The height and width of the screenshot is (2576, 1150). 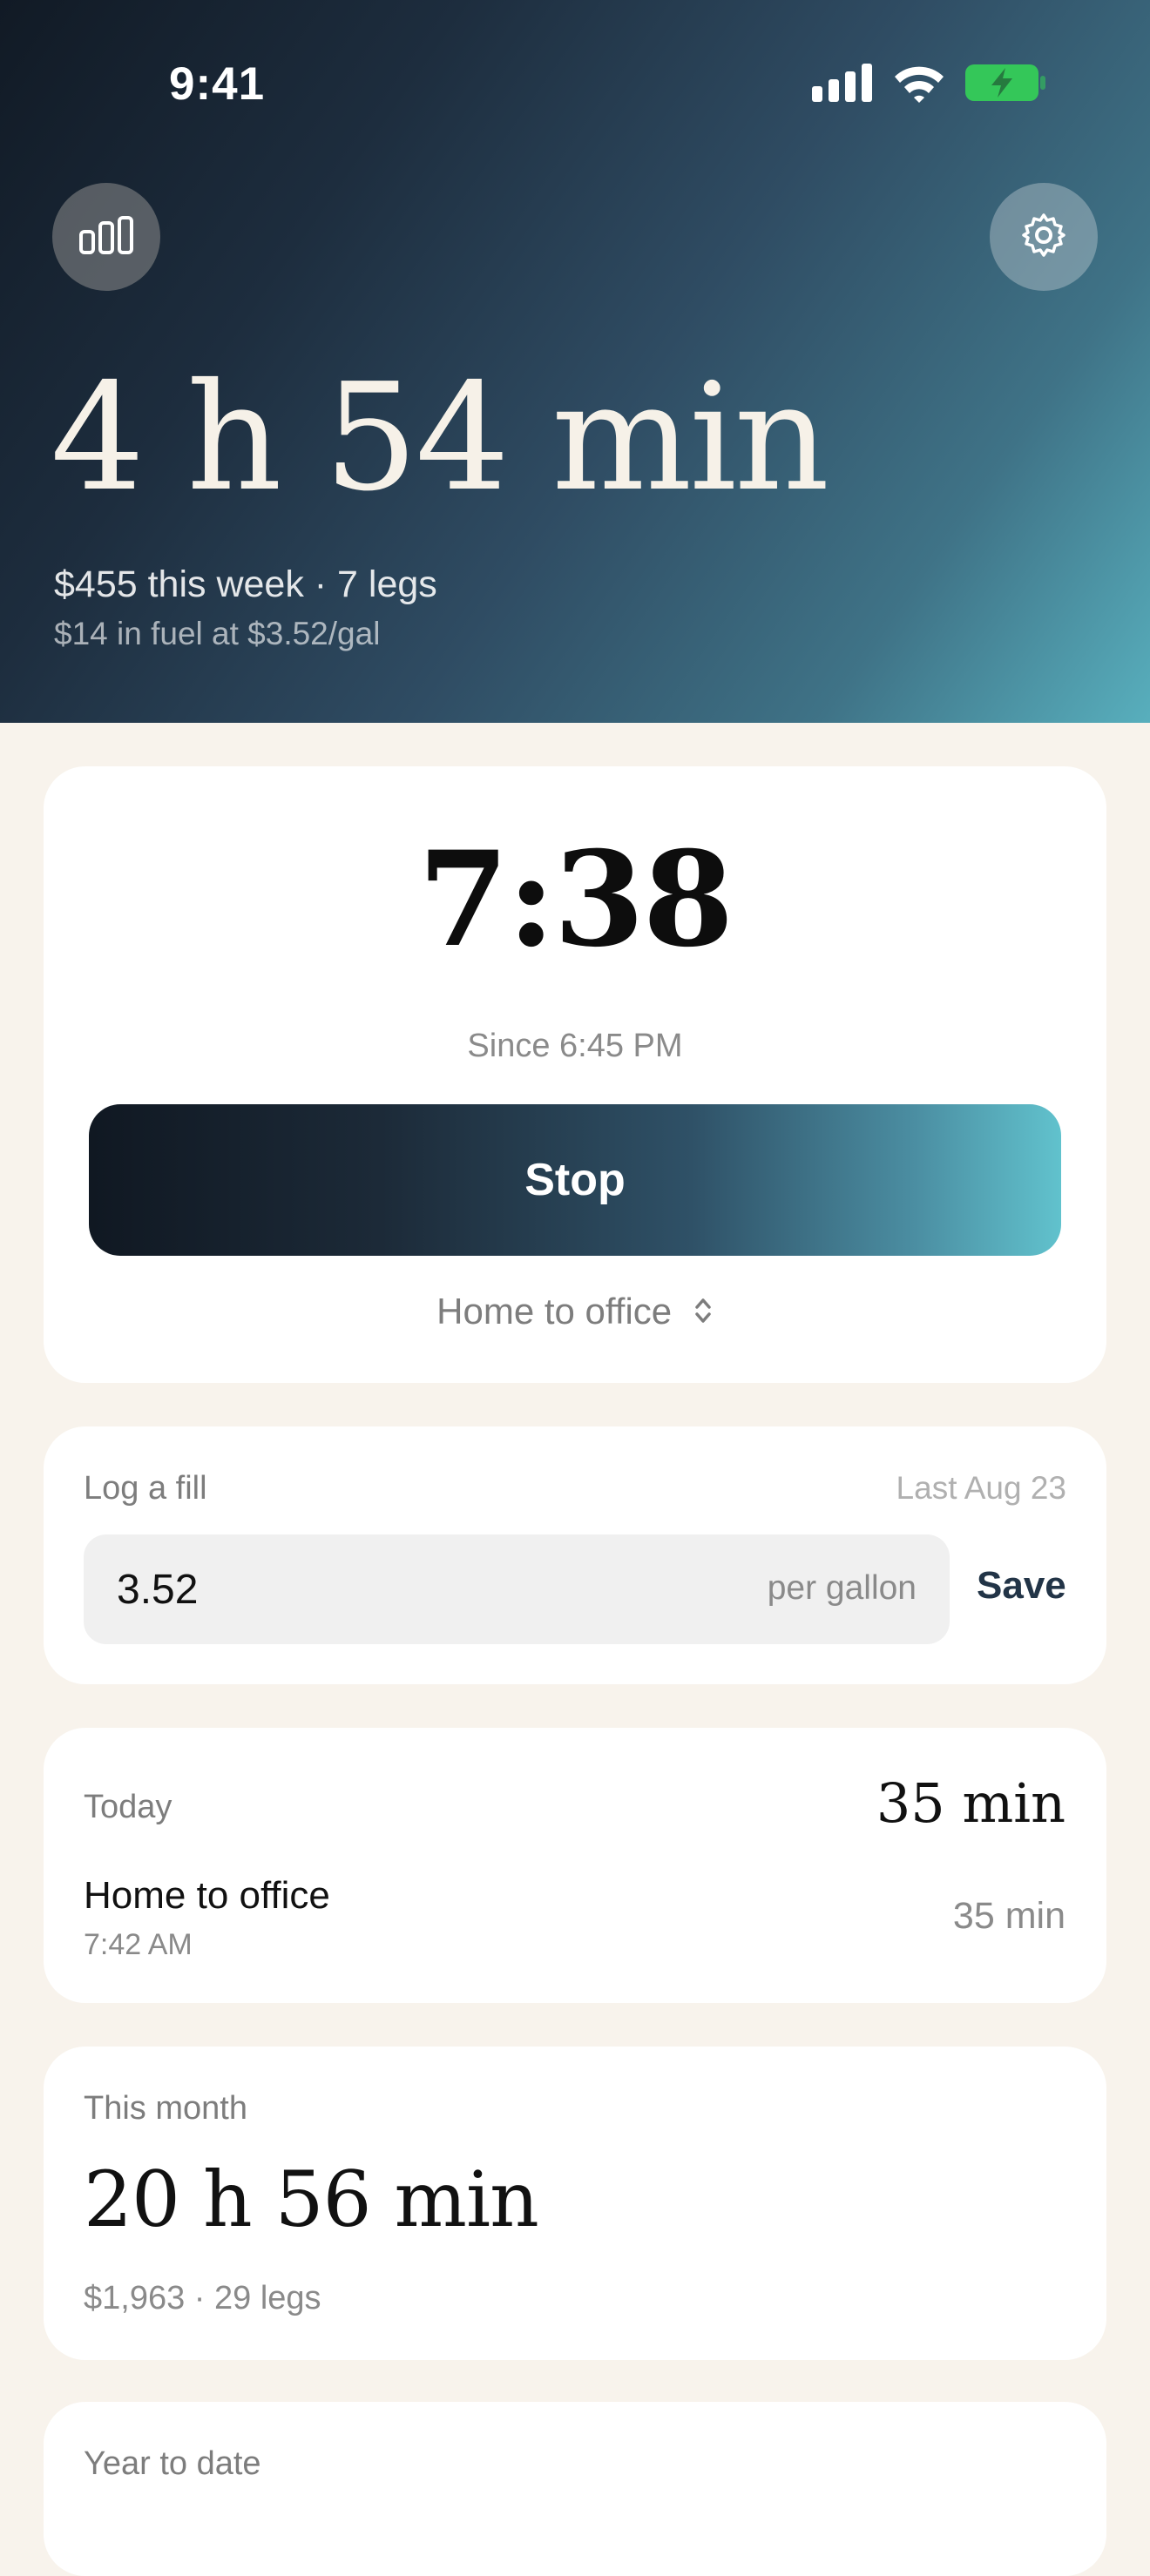 I want to click on gear-icon, so click(x=1043, y=237).